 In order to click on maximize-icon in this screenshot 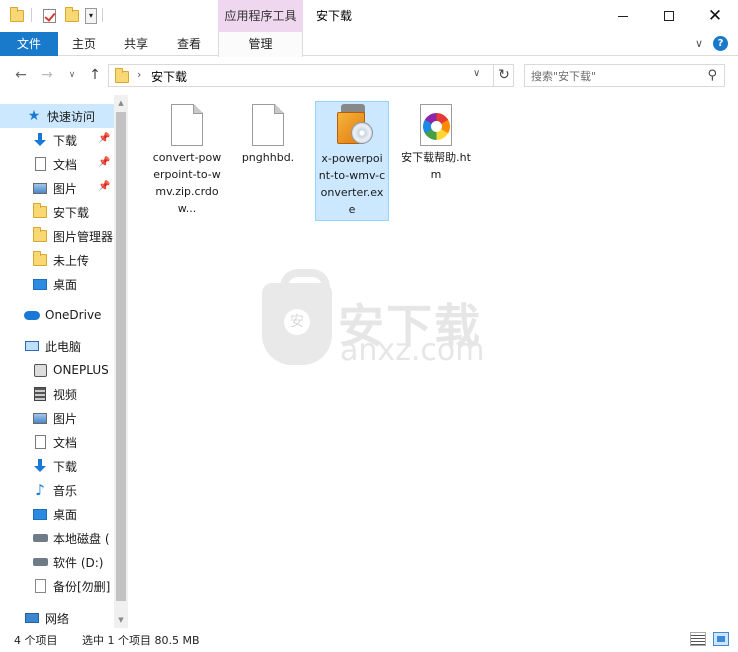, I will do `click(669, 16)`.